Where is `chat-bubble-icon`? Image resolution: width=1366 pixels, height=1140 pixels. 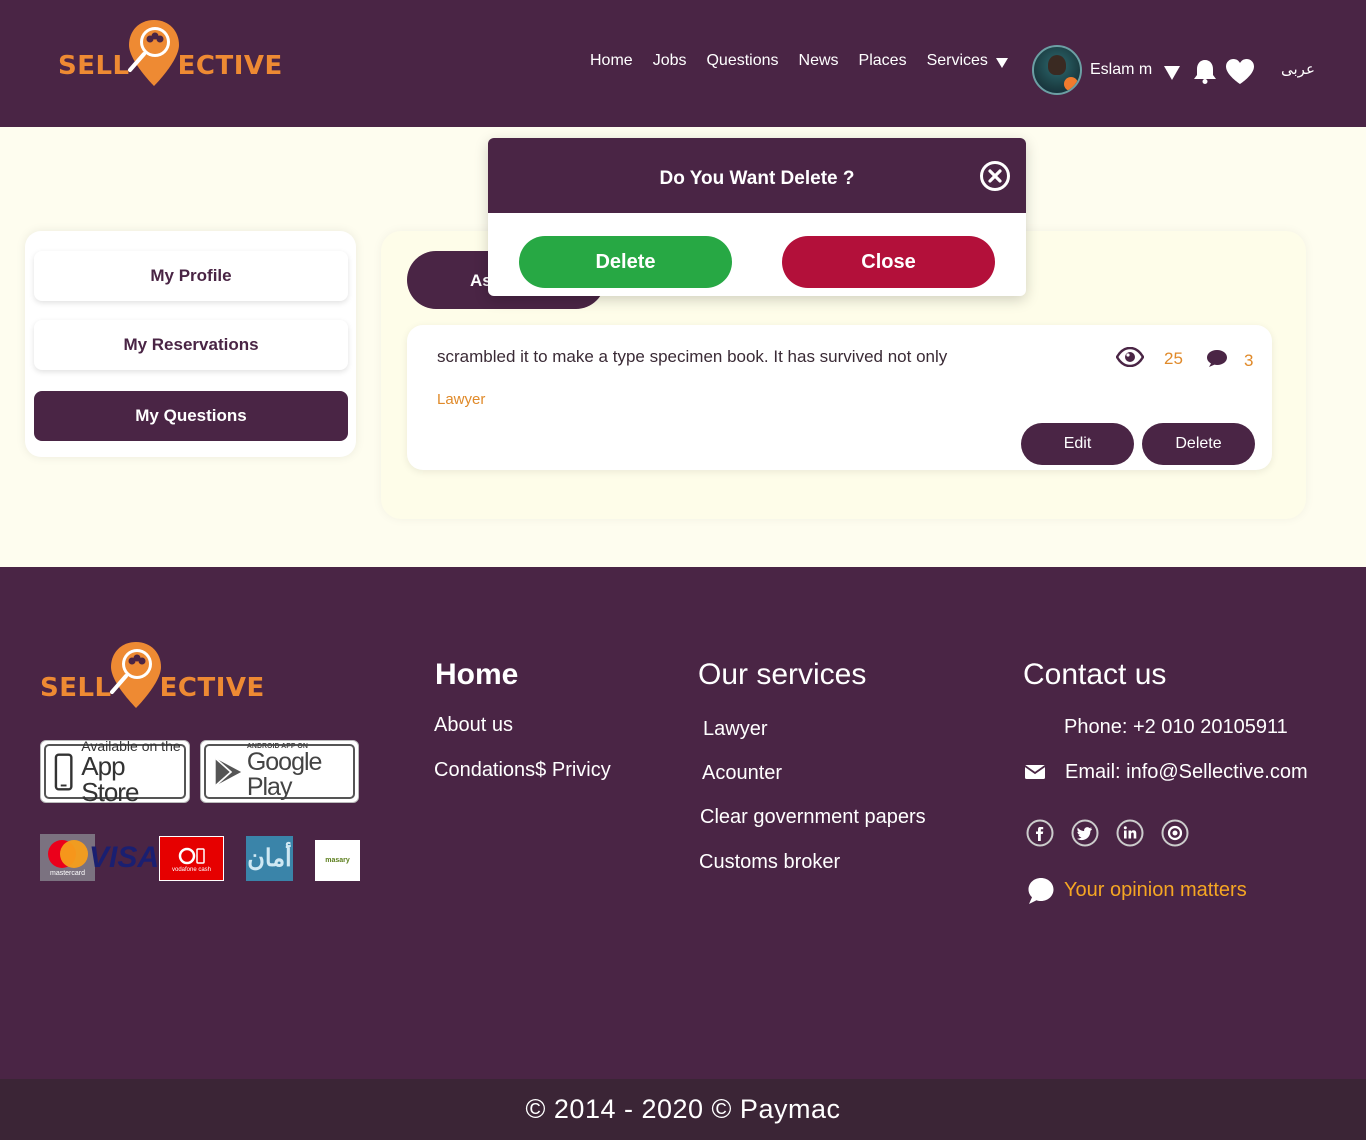 chat-bubble-icon is located at coordinates (1041, 891).